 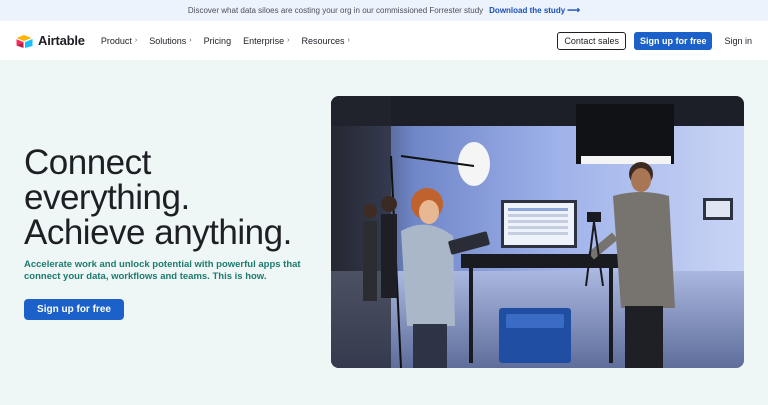 I want to click on nav-item-resources: Resources ›, so click(x=325, y=41).